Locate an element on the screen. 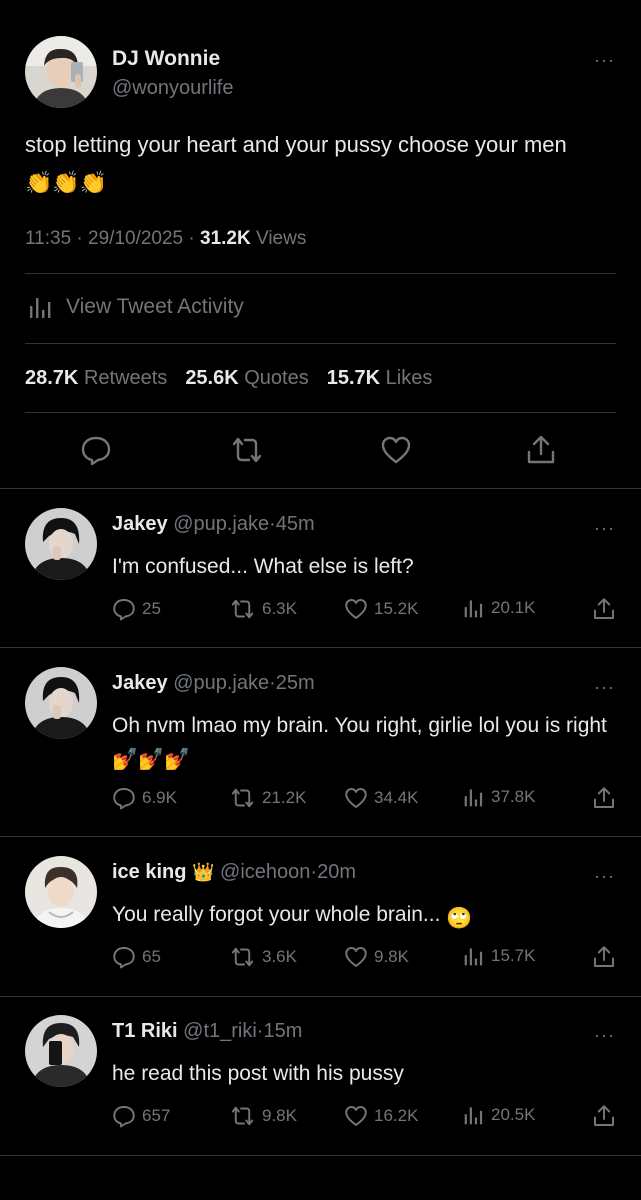  retweets-stat: 28.7K Retweets is located at coordinates (96, 378).